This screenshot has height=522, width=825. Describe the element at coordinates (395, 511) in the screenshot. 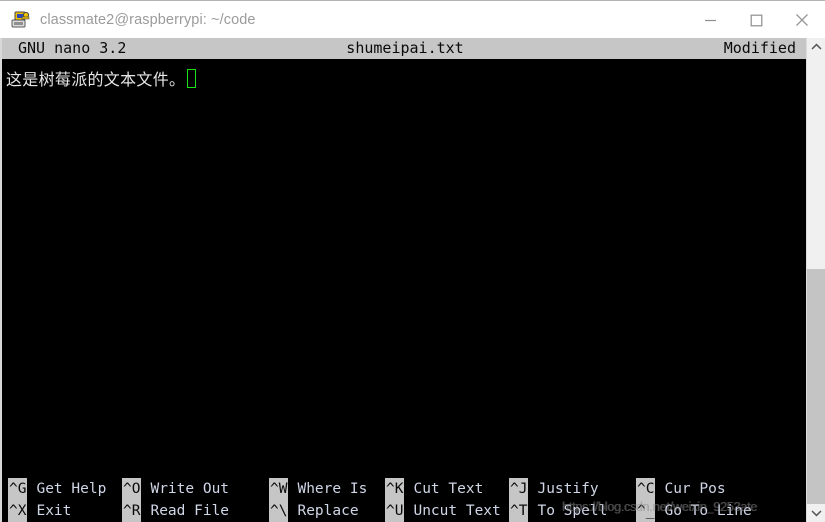

I see `shortcut-key: ^U` at that location.